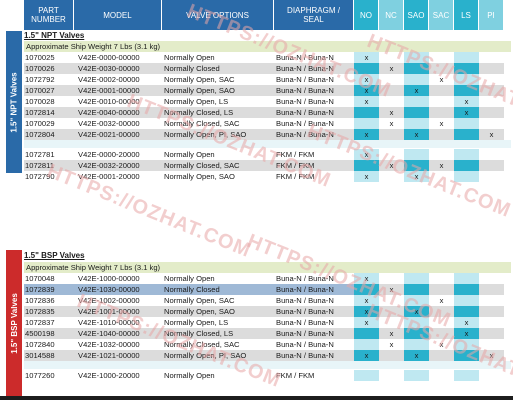 This screenshot has height=400, width=513. Describe the element at coordinates (109, 154) in the screenshot. I see `model-cell: V42E-0000-20000` at that location.